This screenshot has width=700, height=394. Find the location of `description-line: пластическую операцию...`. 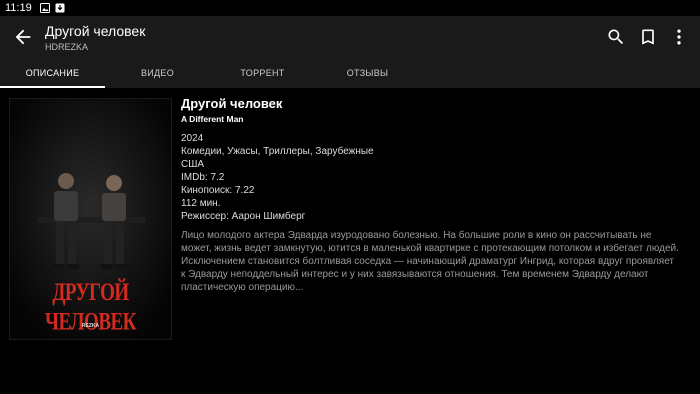

description-line: пластическую операцию... is located at coordinates (242, 287).